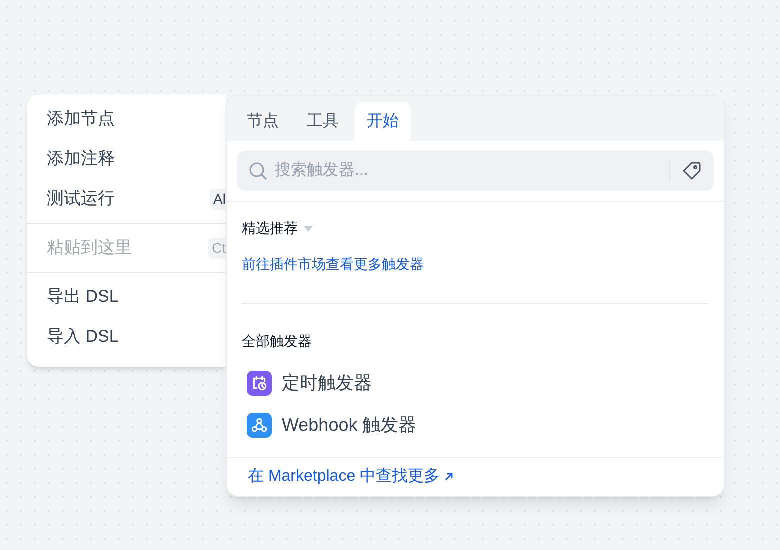 The width and height of the screenshot is (780, 550). Describe the element at coordinates (475, 383) in the screenshot. I see `trigger-item: 定时触发器` at that location.